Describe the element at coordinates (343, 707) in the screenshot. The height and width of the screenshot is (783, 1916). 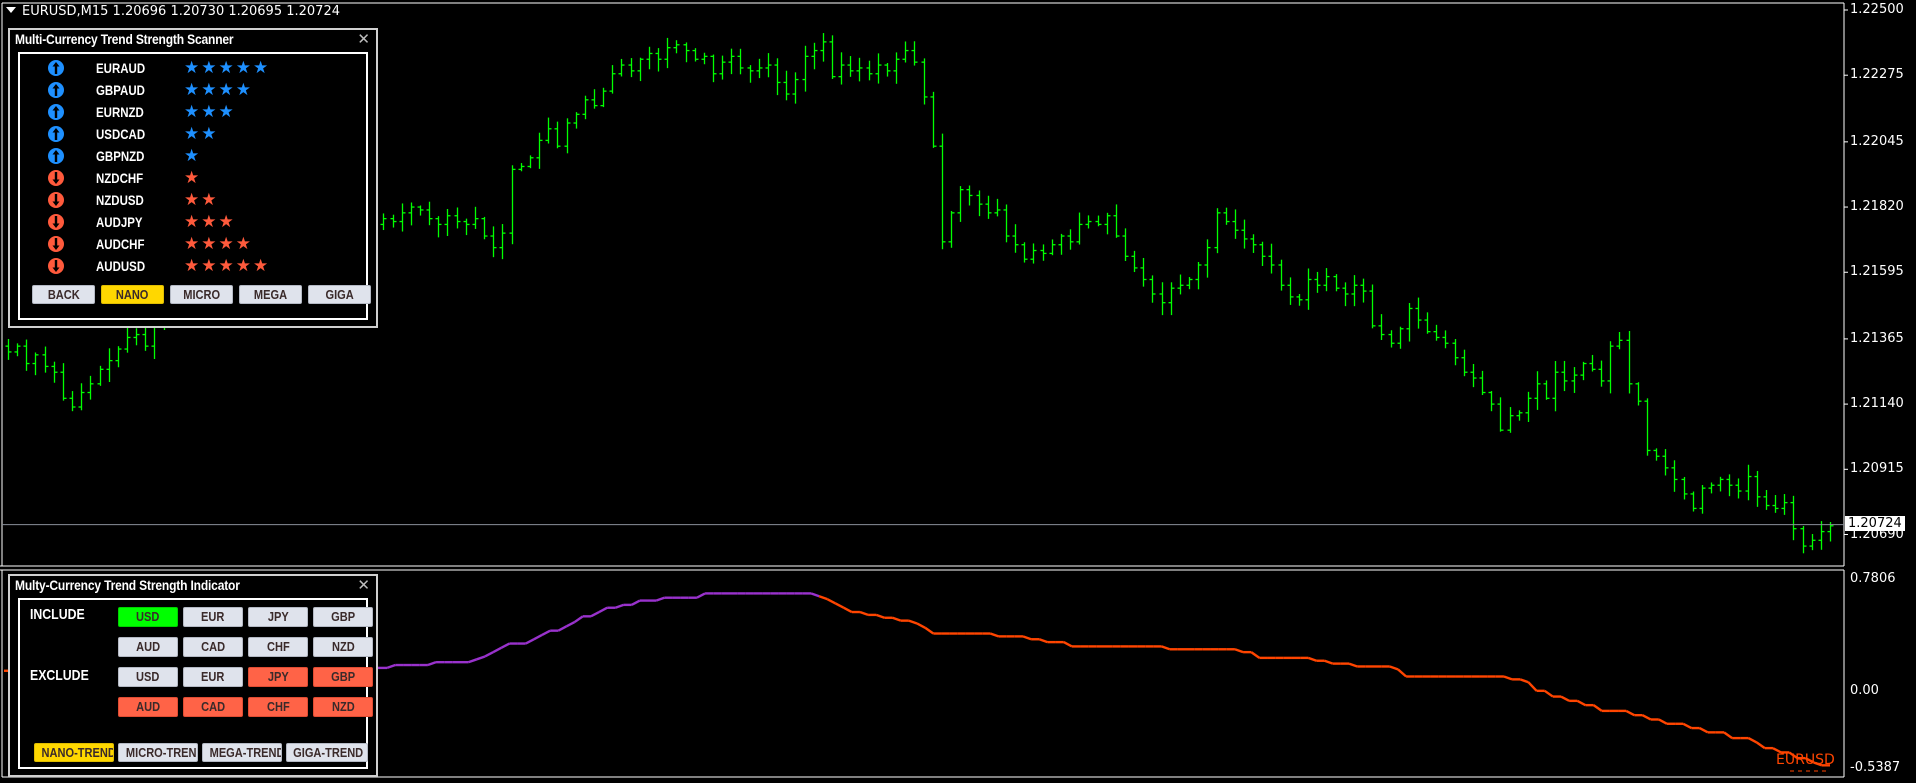
I see `exclude-nzd-button: NZD` at that location.